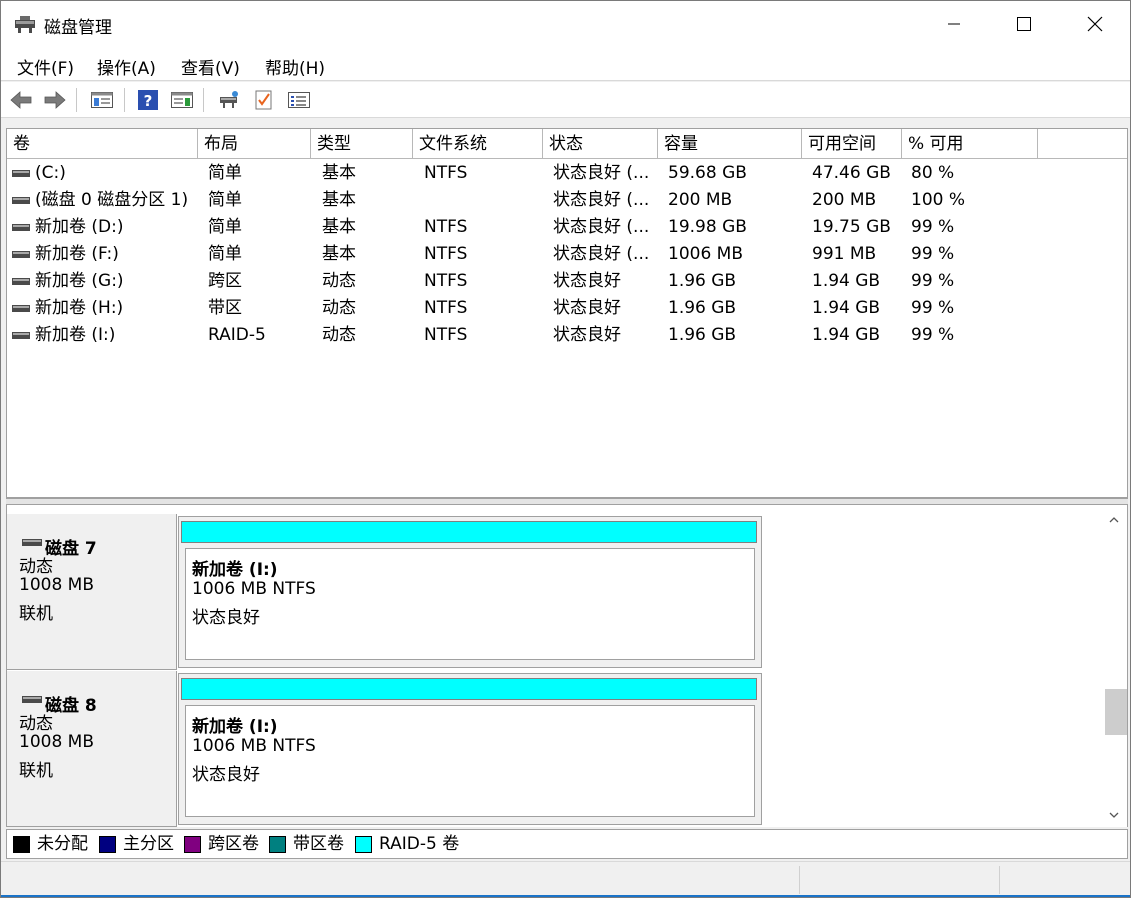  Describe the element at coordinates (565, 24) in the screenshot. I see `title-bar: 磁盘管理` at that location.